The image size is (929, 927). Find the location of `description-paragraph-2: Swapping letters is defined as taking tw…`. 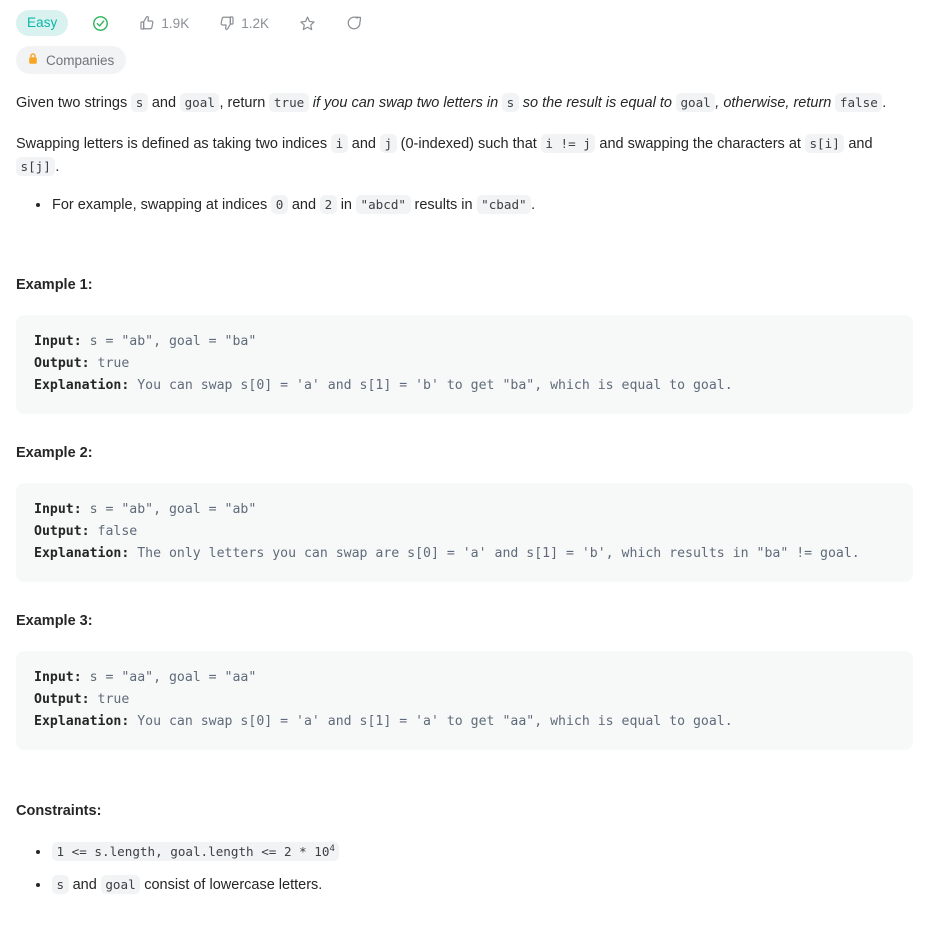

description-paragraph-2: Swapping letters is defined as taking tw… is located at coordinates (464, 155).